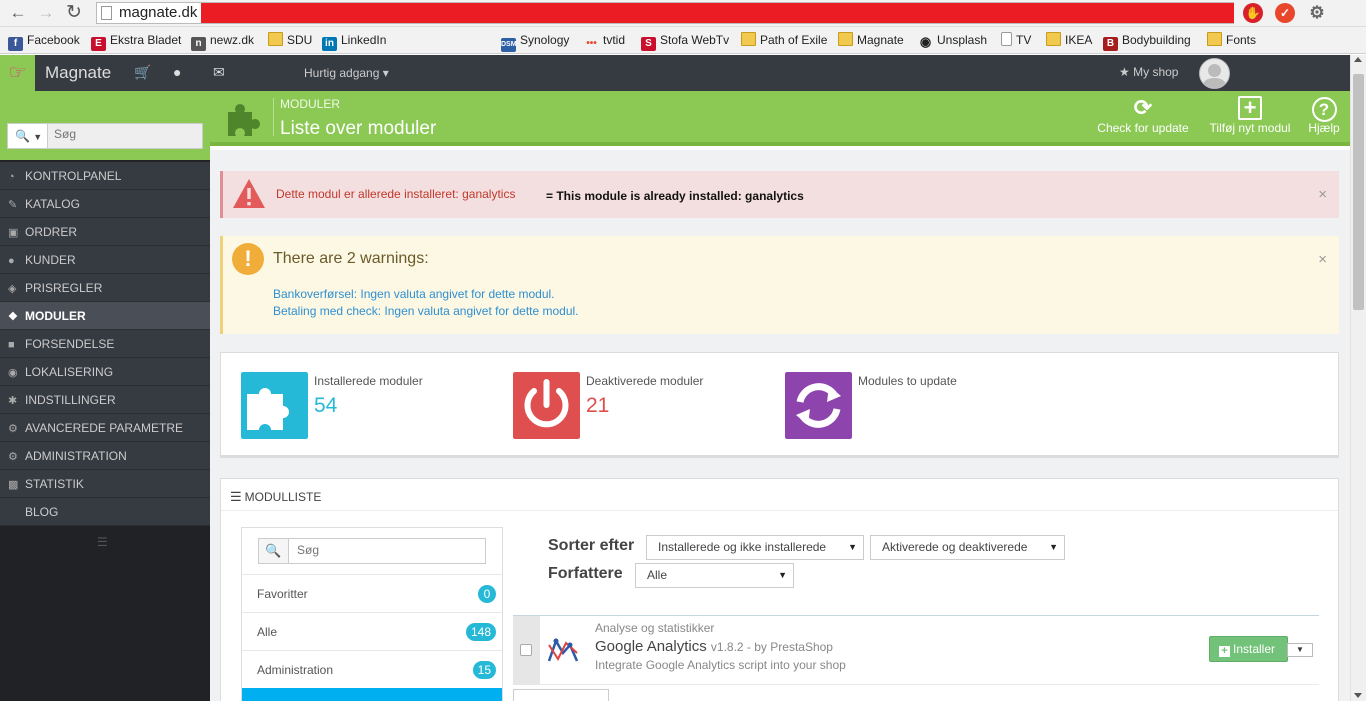  Describe the element at coordinates (685, 41) in the screenshot. I see `bookmark-stofa: S Stofa WebTv` at that location.